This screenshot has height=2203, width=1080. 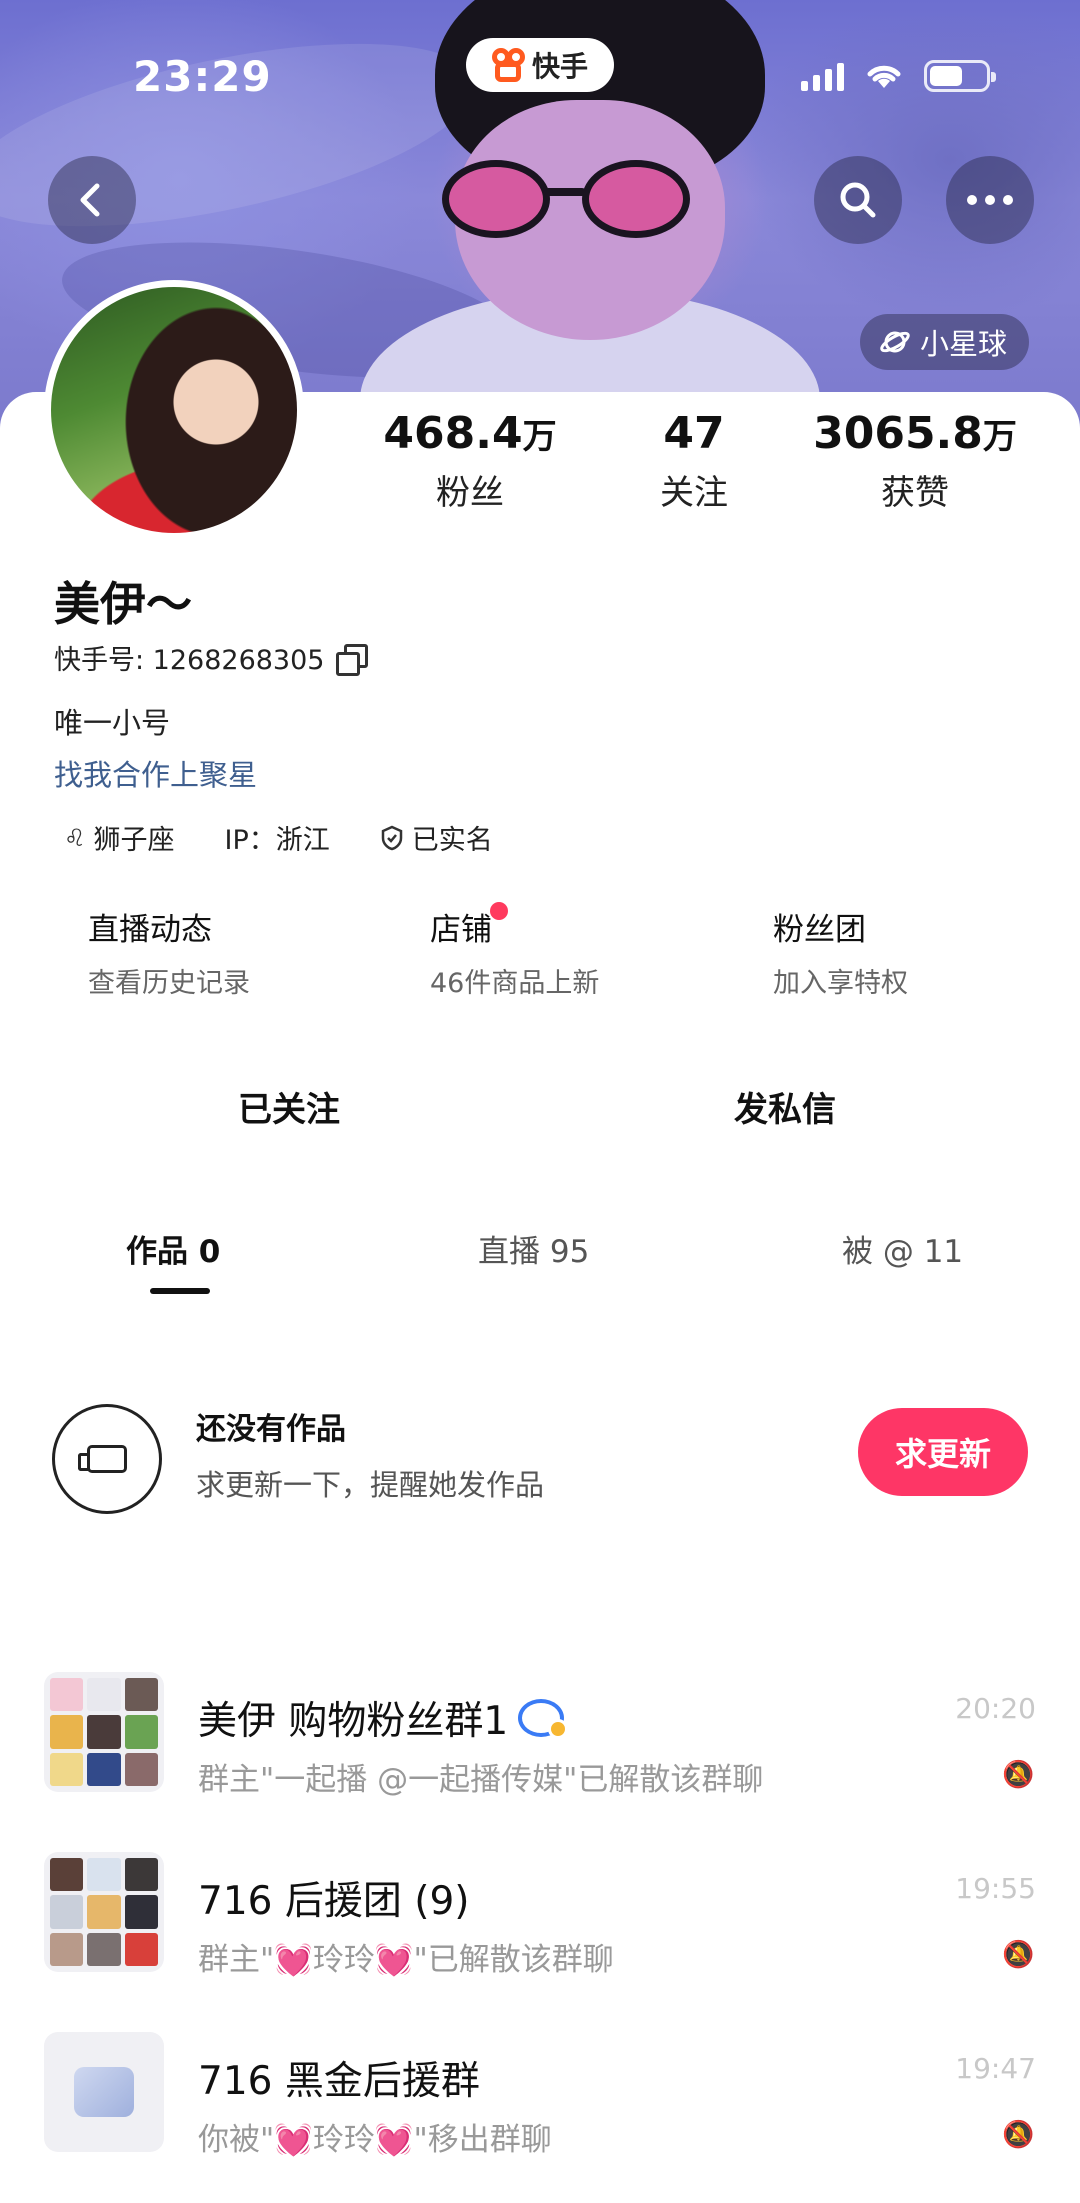 I want to click on likes-label: 获赞, so click(x=915, y=493).